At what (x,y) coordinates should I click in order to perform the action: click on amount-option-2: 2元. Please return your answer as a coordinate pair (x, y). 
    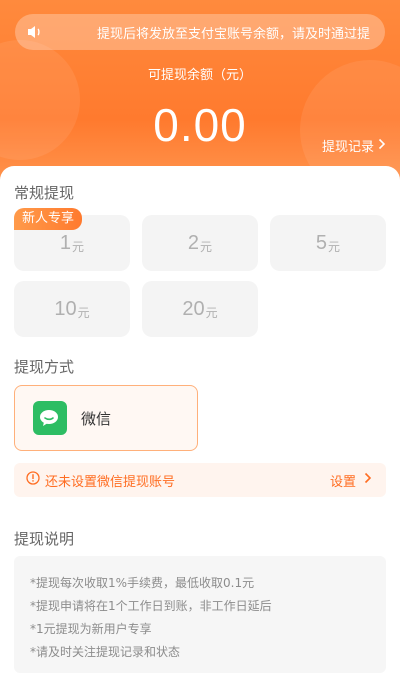
    Looking at the image, I should click on (200, 243).